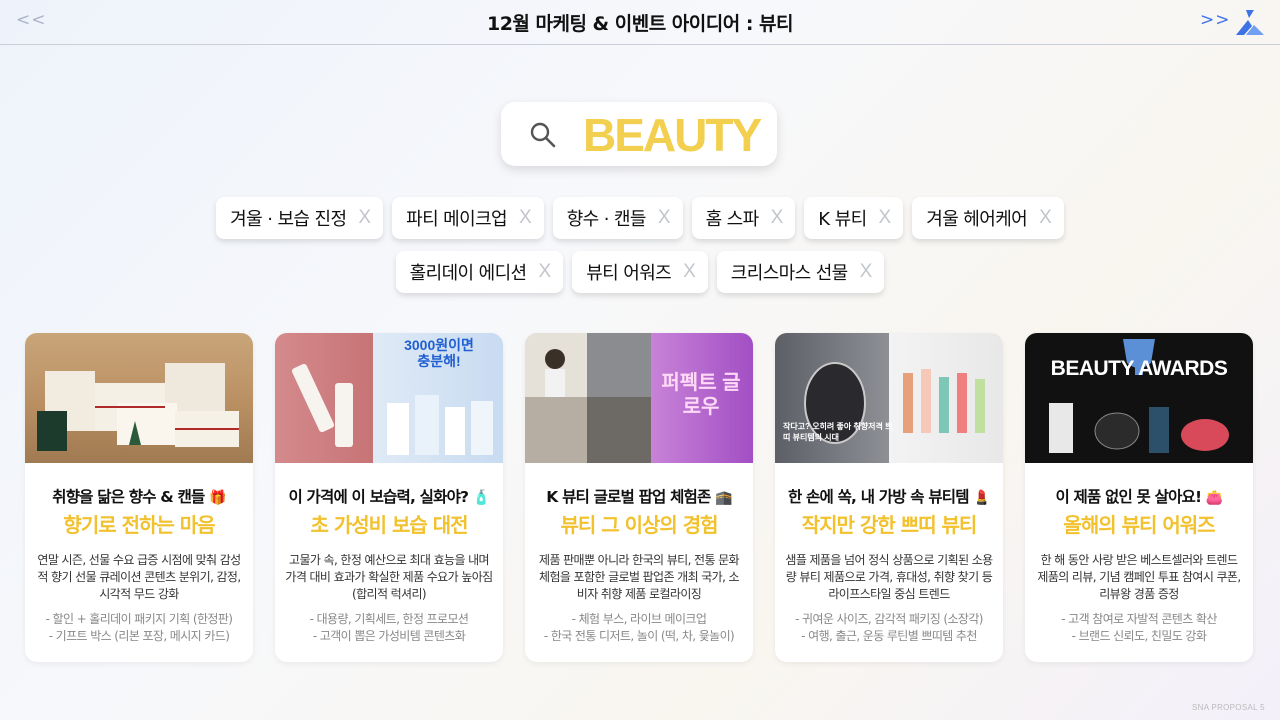 Image resolution: width=1280 pixels, height=720 pixels. I want to click on card-title: 이 가격에 이 보습력, 실화야? 🧴, so click(389, 497).